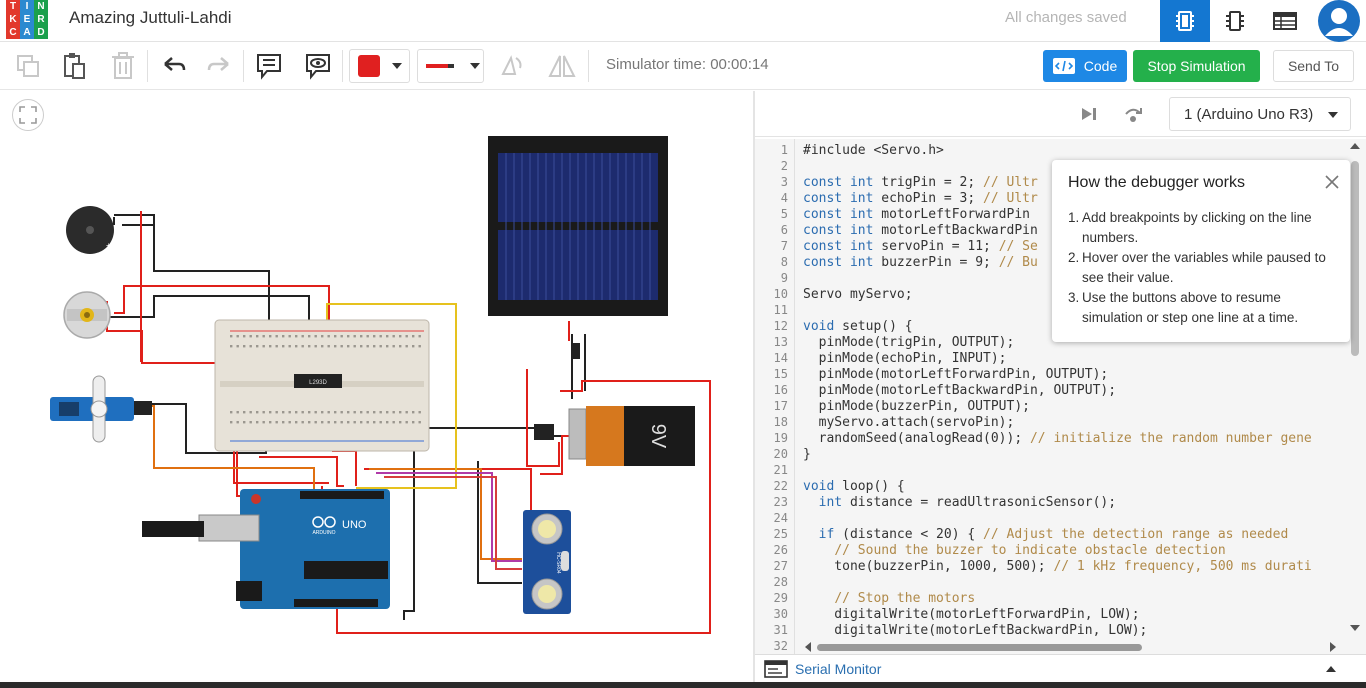 The width and height of the screenshot is (1366, 688). Describe the element at coordinates (854, 486) in the screenshot. I see `code-line: void loop() {` at that location.